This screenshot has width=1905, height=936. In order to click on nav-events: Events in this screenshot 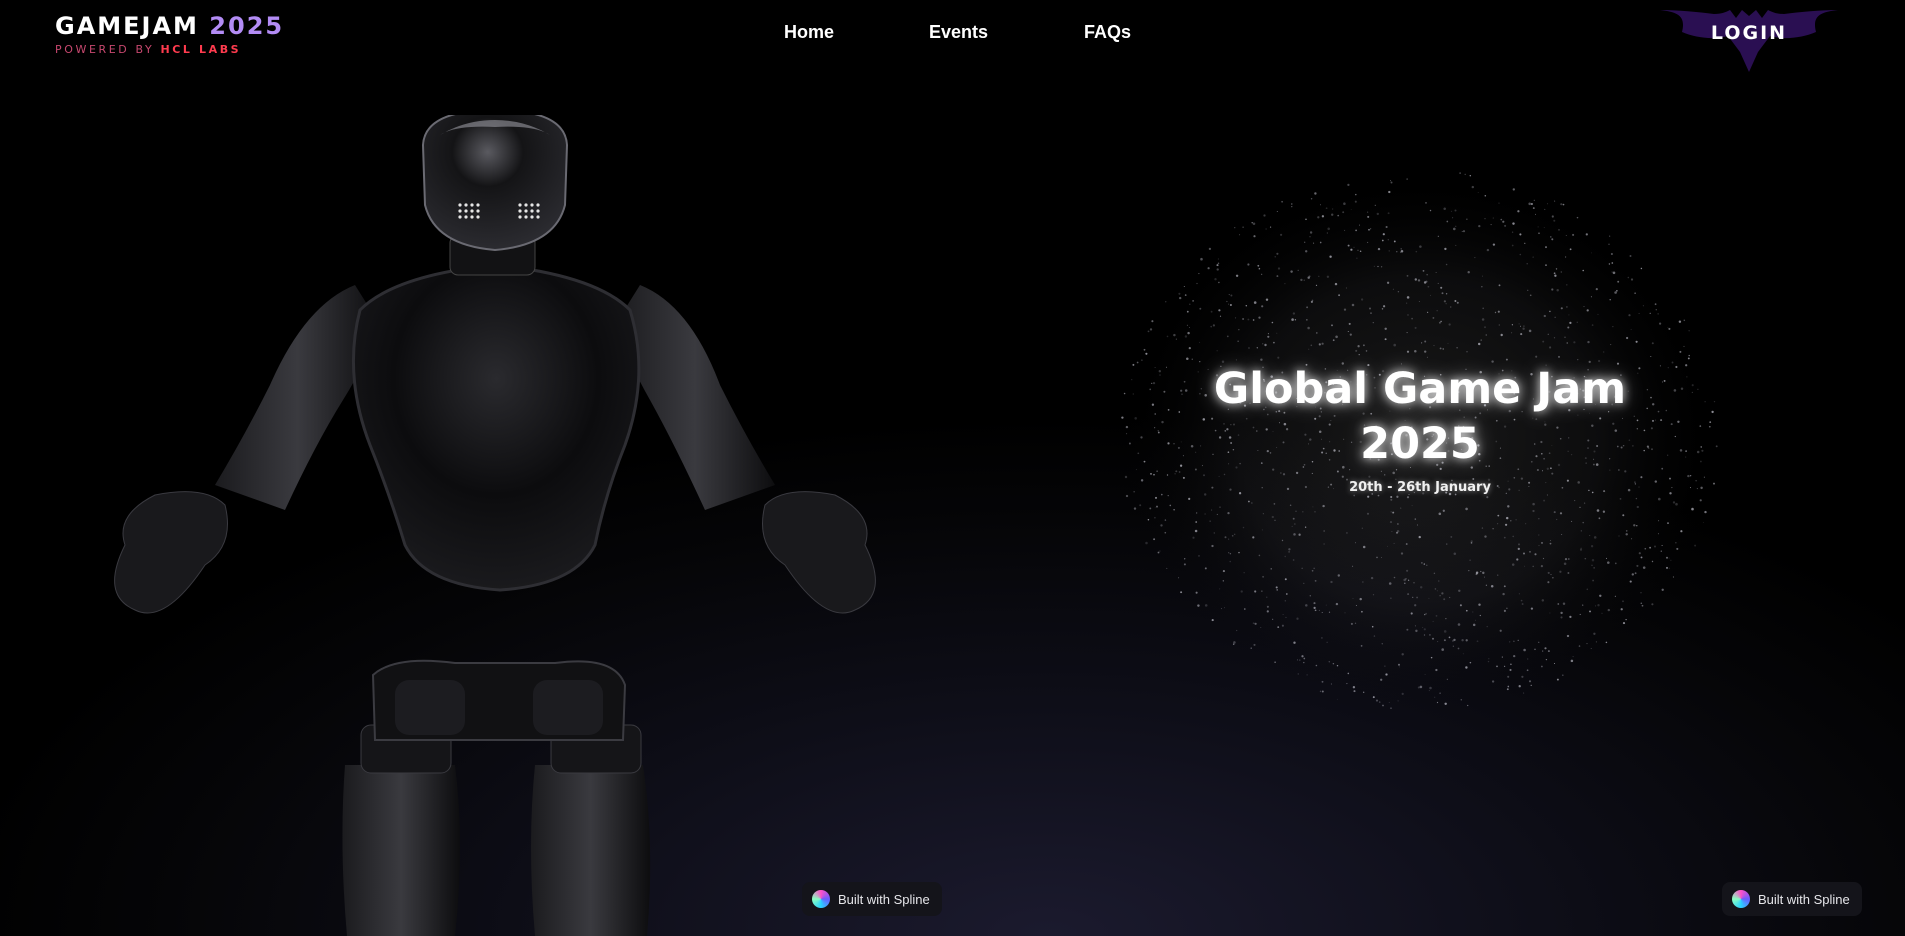, I will do `click(958, 32)`.